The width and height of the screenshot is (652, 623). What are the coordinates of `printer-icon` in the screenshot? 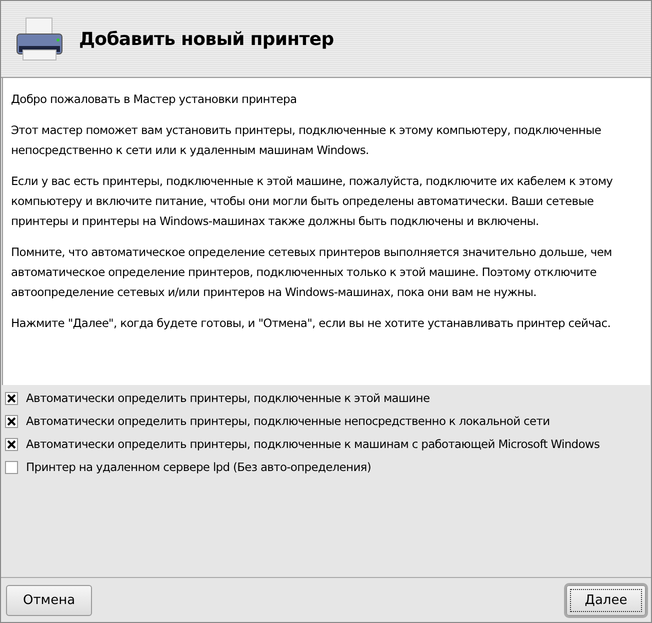 It's located at (40, 39).